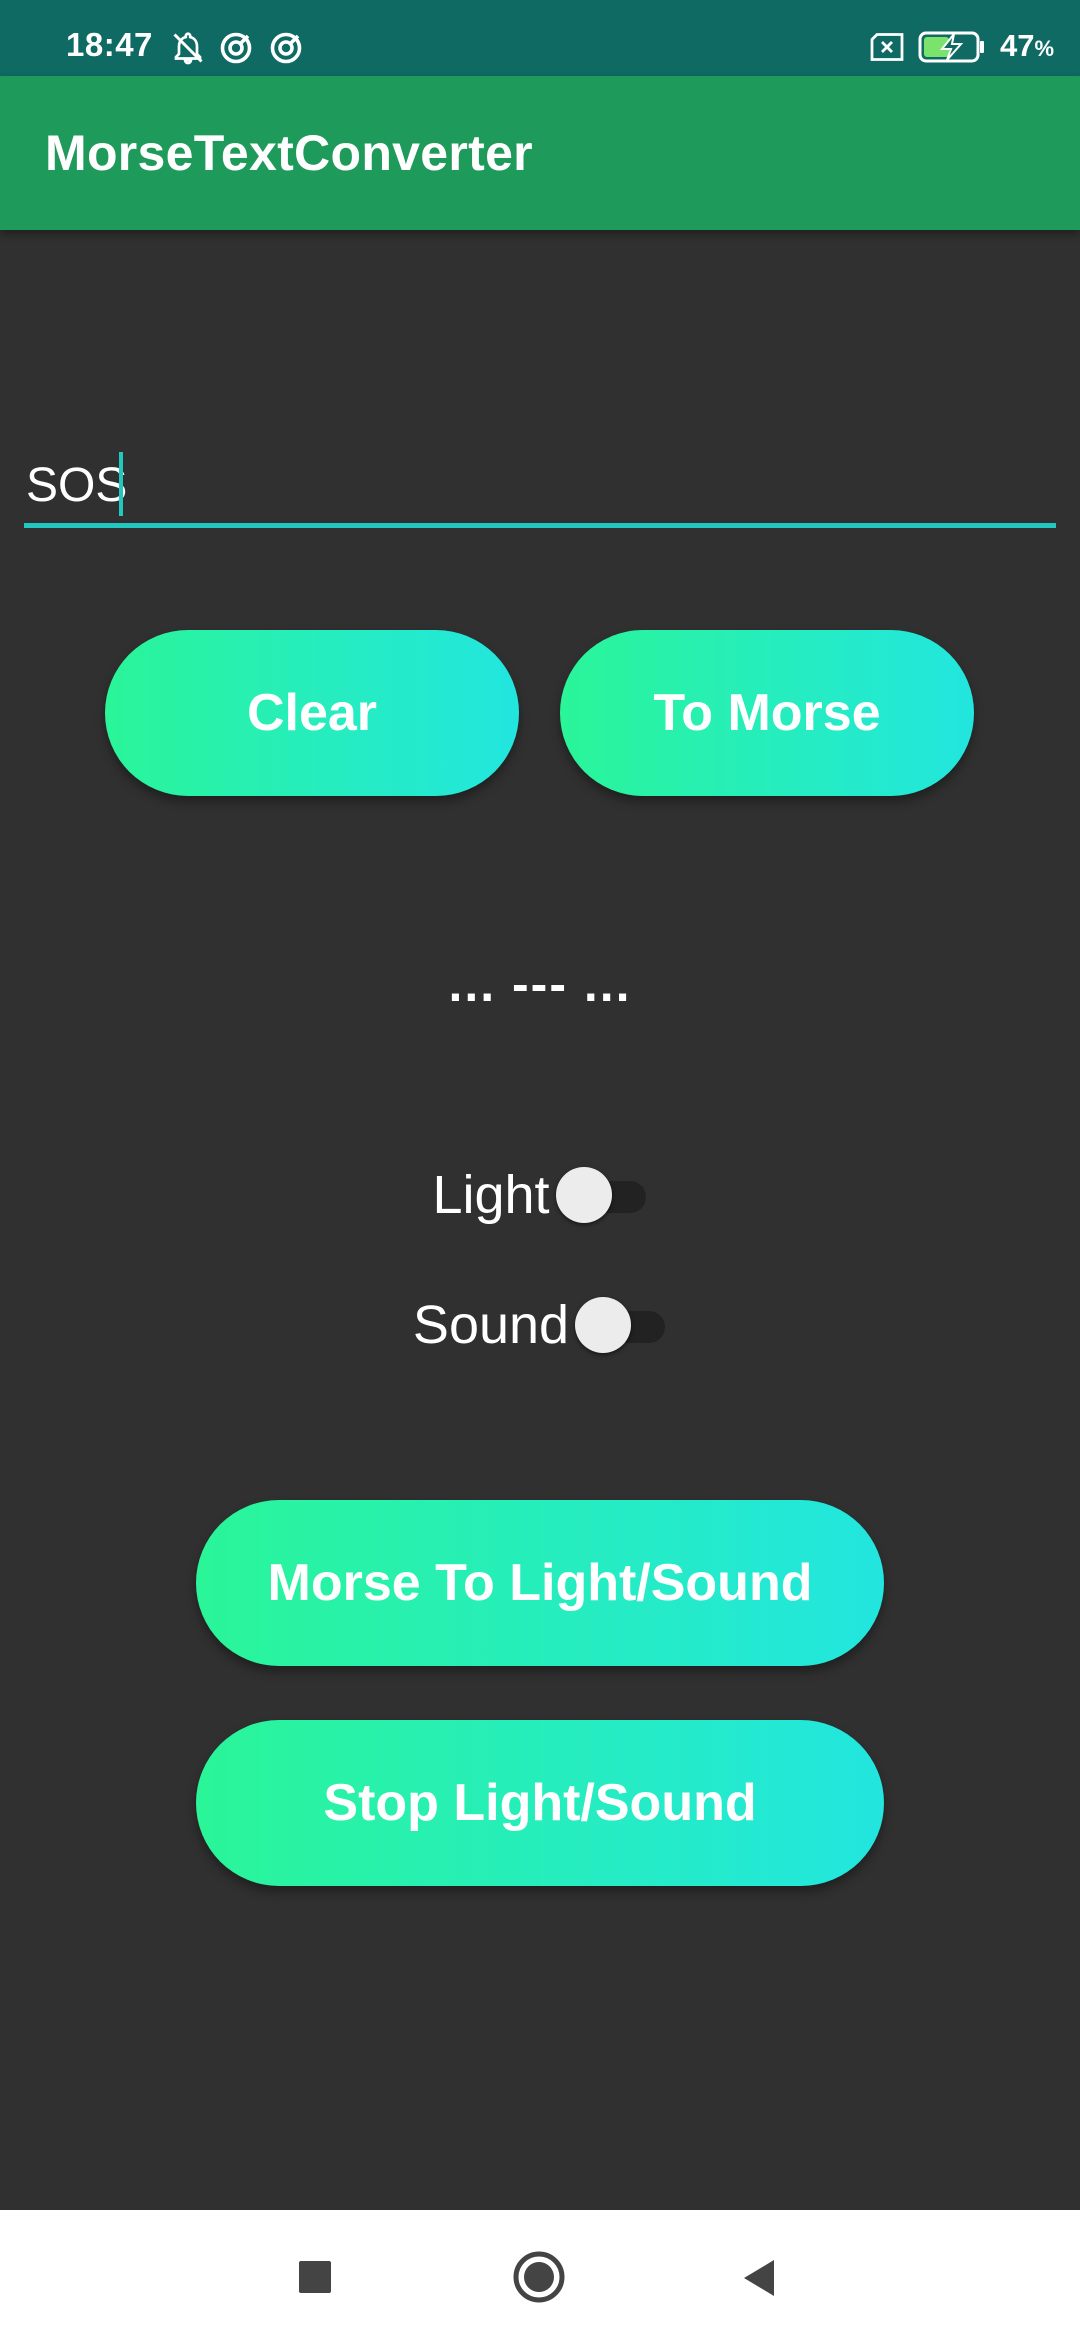  What do you see at coordinates (540, 1583) in the screenshot?
I see `morse-to-light-sound-button: Morse To Light/Sound` at bounding box center [540, 1583].